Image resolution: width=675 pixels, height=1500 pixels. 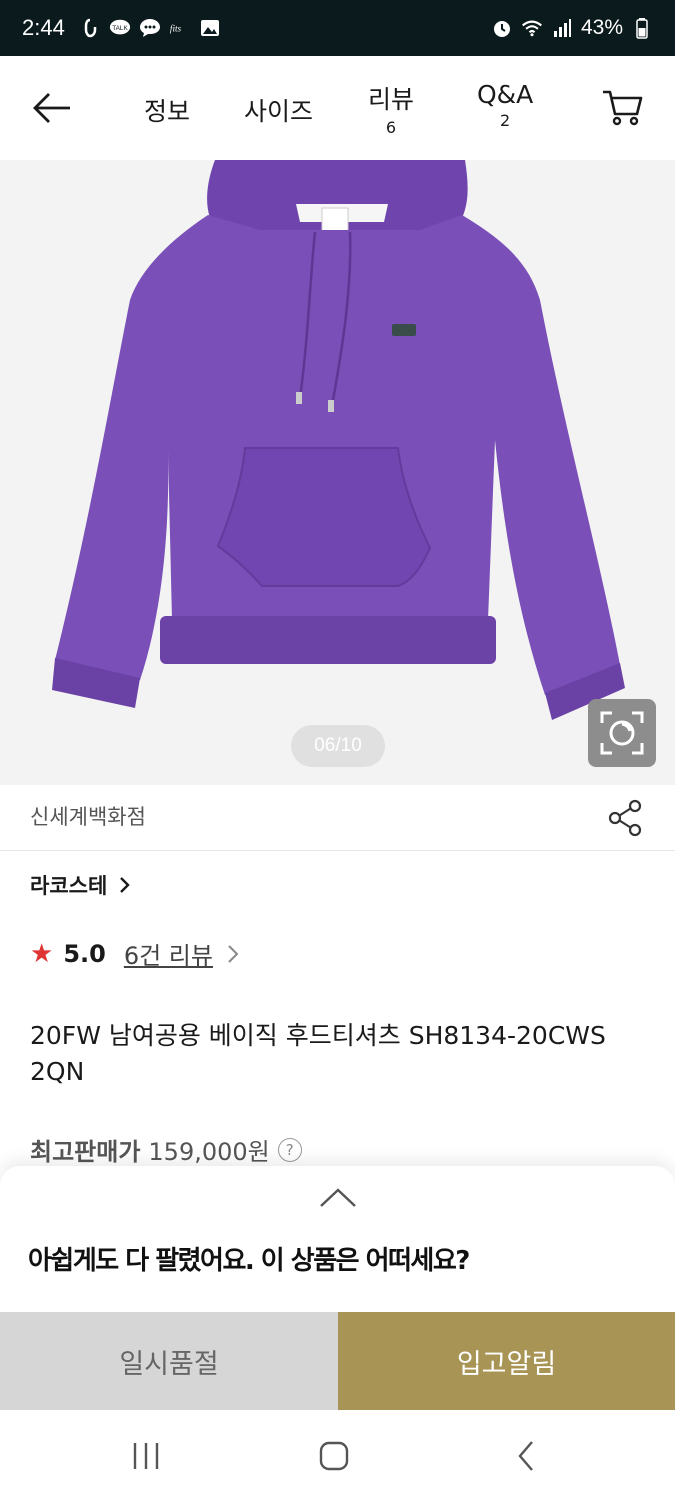 I want to click on battery-icon, so click(x=642, y=28).